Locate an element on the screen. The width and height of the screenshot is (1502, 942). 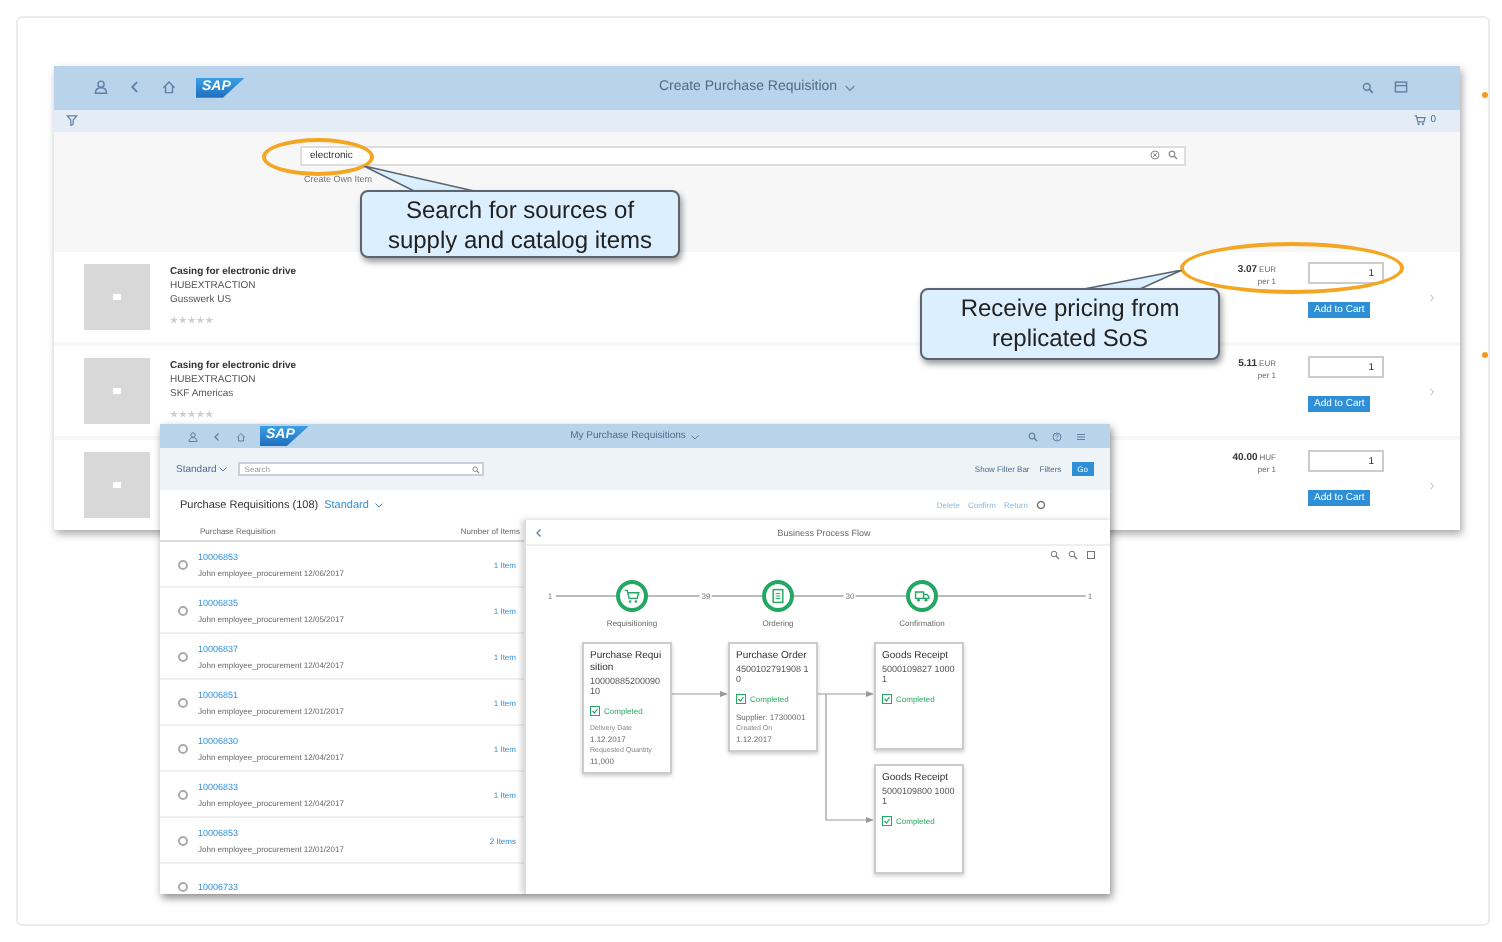
document-icon is located at coordinates (778, 596).